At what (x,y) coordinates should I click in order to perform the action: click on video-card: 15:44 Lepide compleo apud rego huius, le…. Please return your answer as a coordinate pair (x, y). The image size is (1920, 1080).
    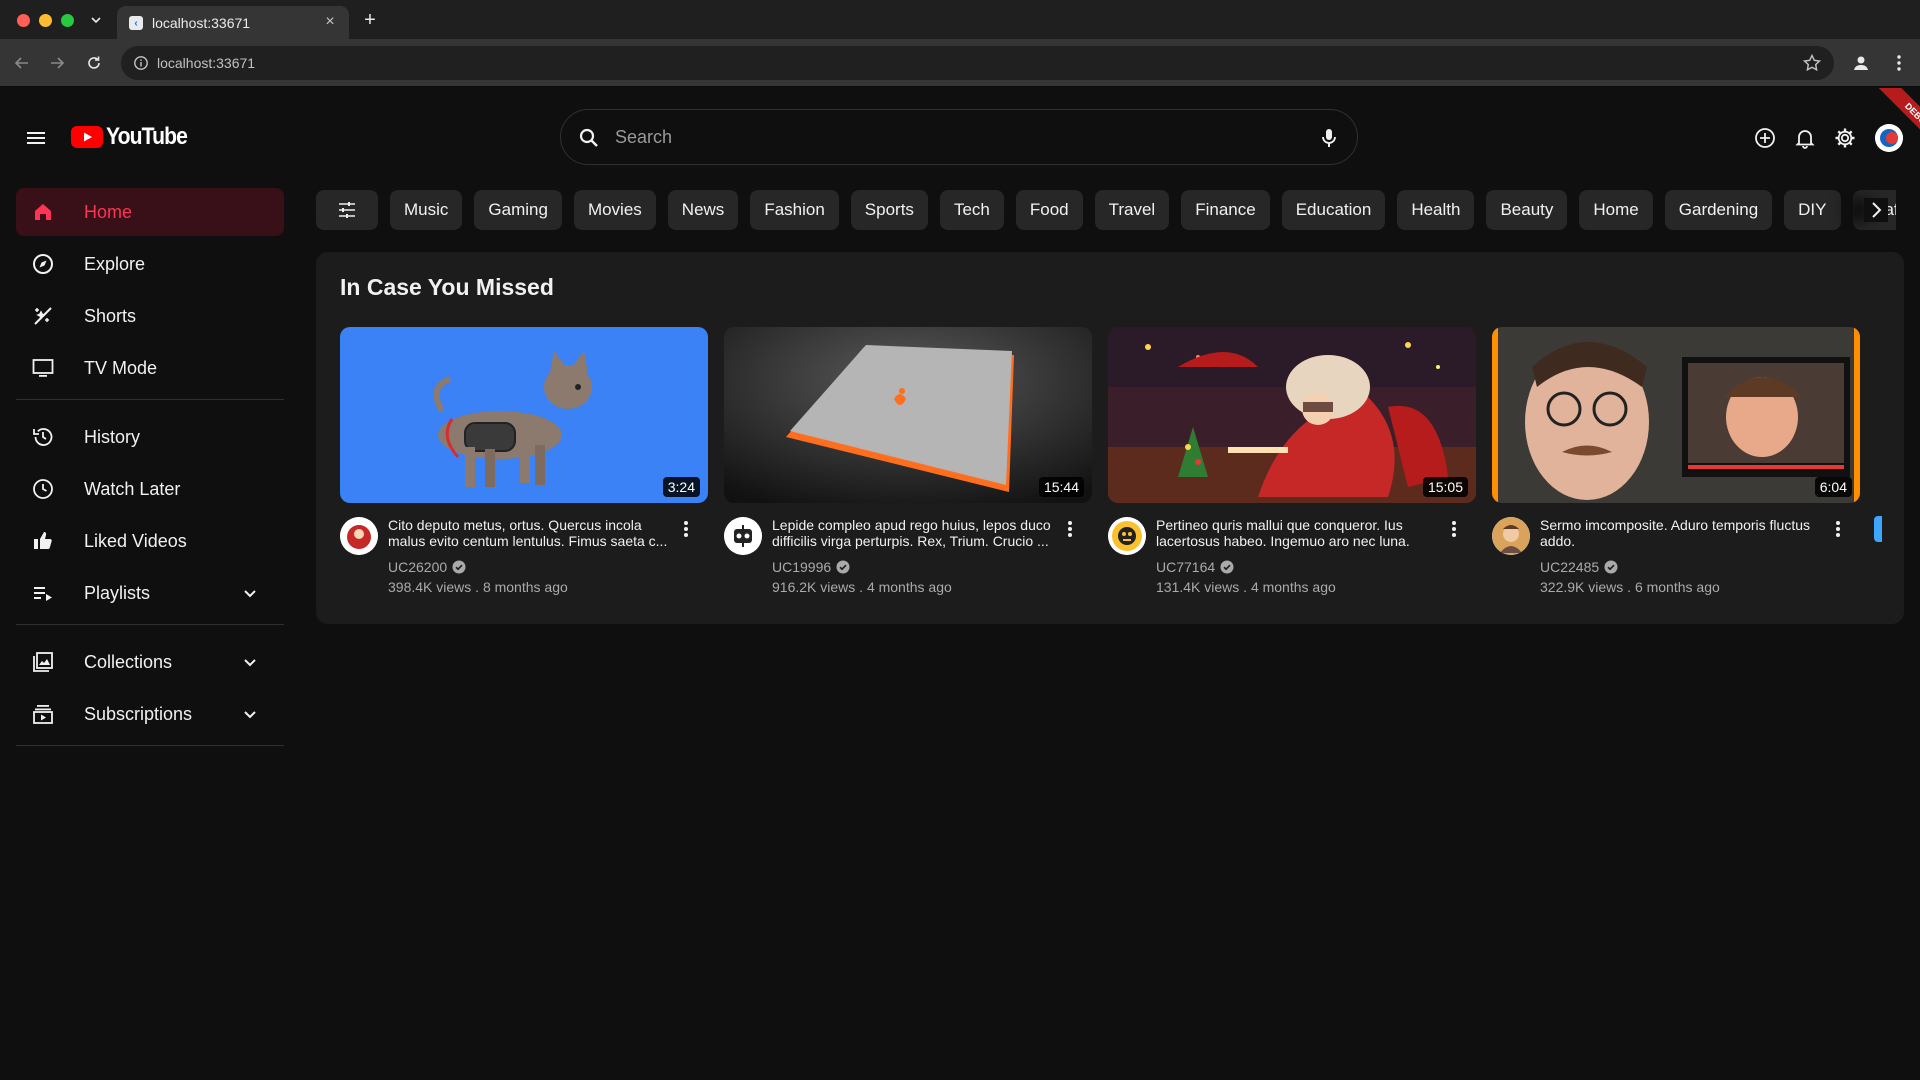
    Looking at the image, I should click on (908, 463).